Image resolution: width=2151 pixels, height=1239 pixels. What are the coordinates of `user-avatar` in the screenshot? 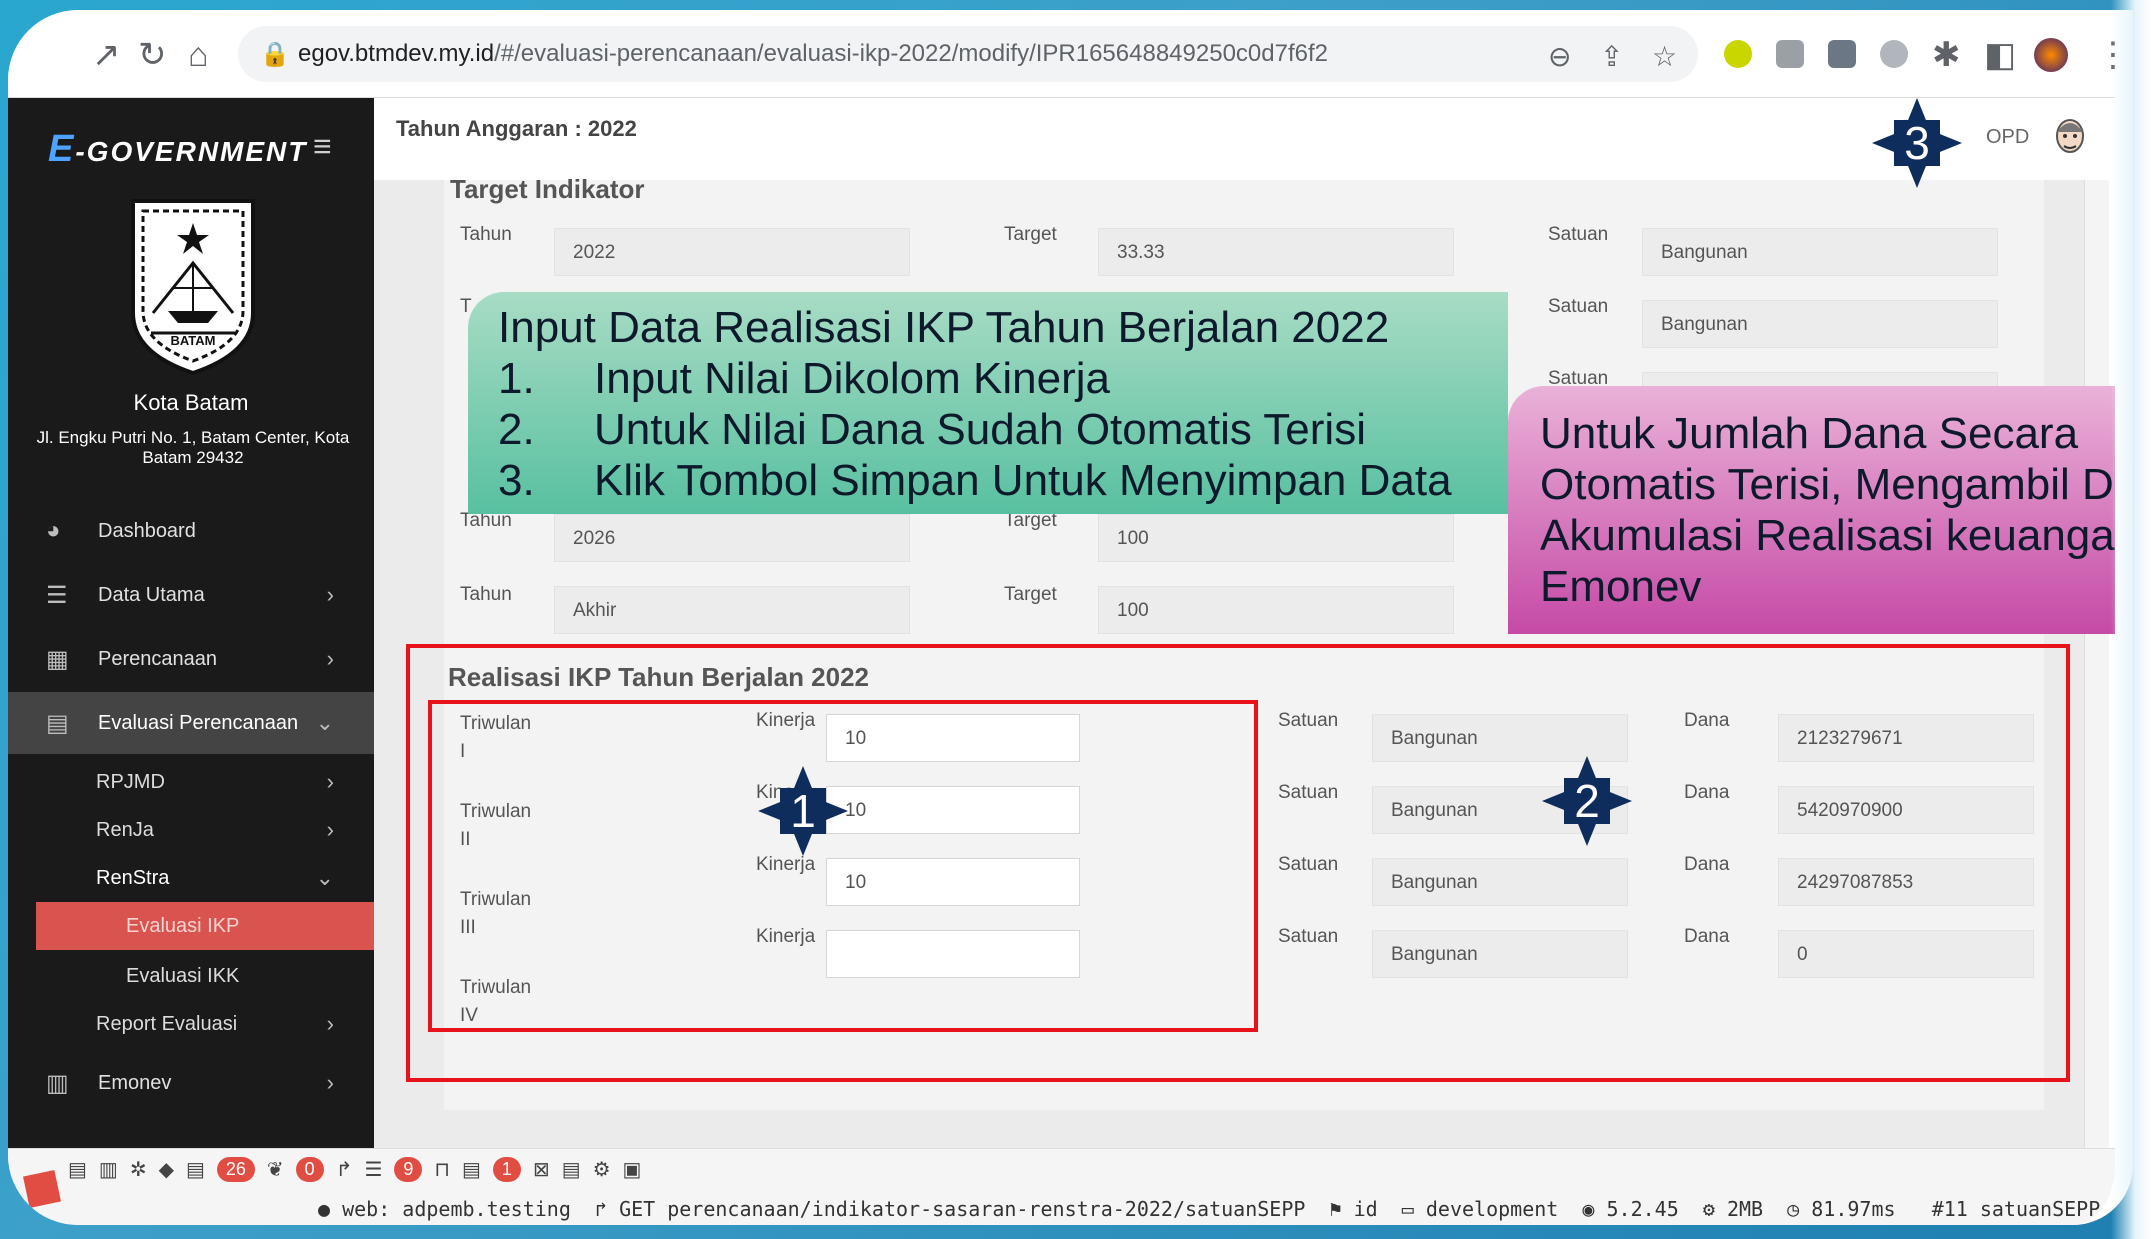 It's located at (2070, 139).